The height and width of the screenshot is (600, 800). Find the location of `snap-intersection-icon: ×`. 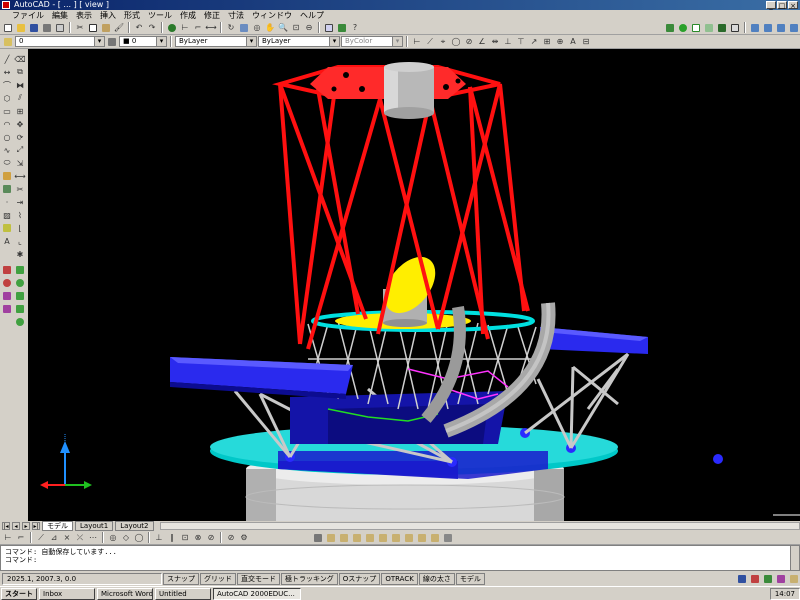

snap-intersection-icon: × is located at coordinates (67, 538).